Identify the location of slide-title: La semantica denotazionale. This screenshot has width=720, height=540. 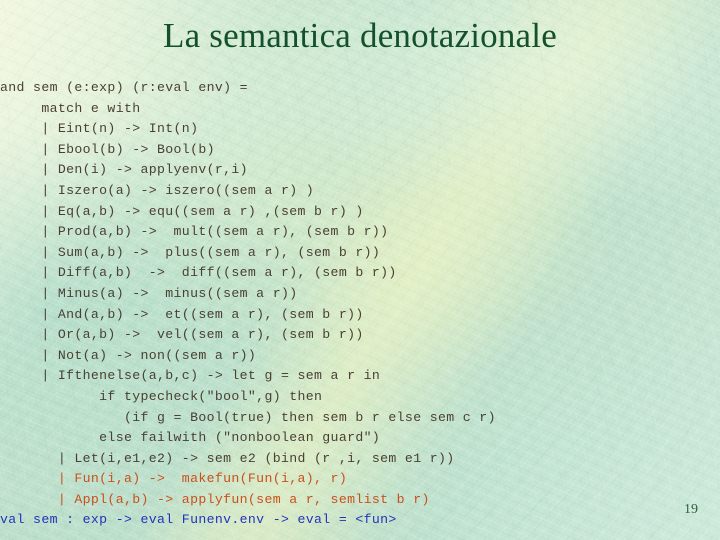
(360, 35).